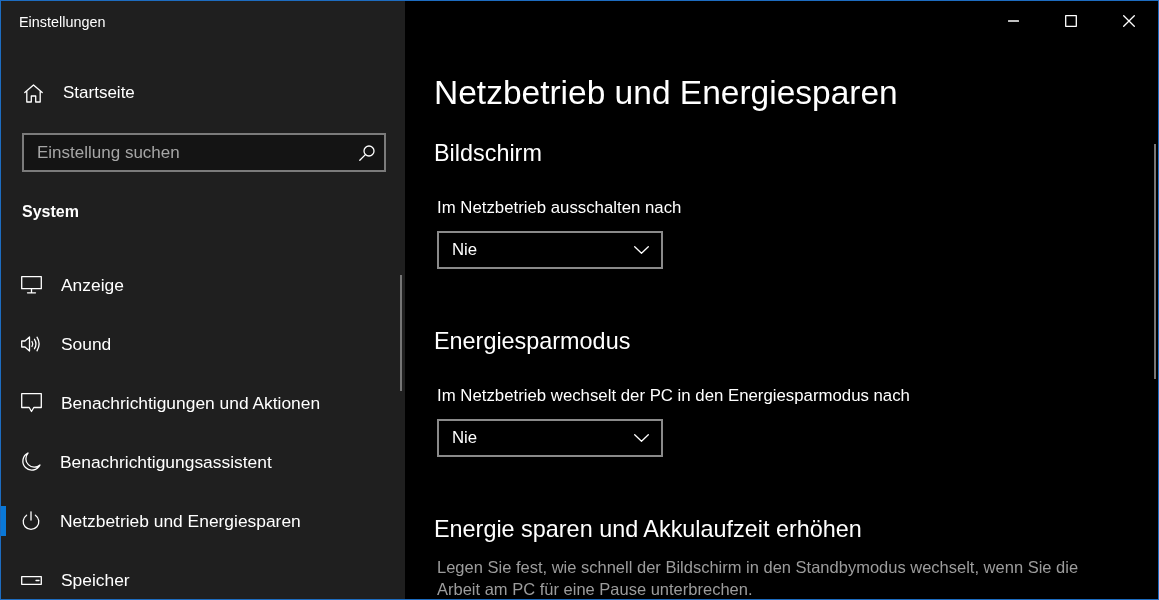 The height and width of the screenshot is (600, 1159). I want to click on home-icon, so click(33, 93).